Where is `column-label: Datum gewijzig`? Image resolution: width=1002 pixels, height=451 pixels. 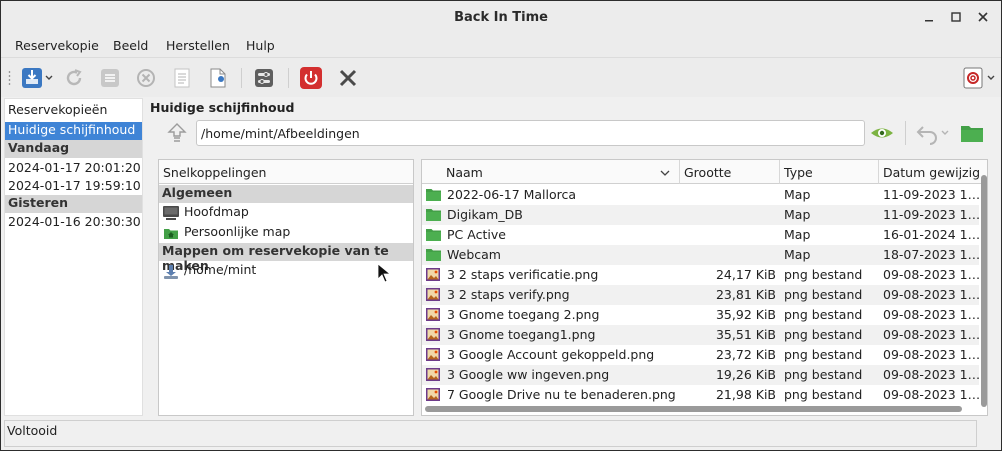 column-label: Datum gewijzig is located at coordinates (932, 172).